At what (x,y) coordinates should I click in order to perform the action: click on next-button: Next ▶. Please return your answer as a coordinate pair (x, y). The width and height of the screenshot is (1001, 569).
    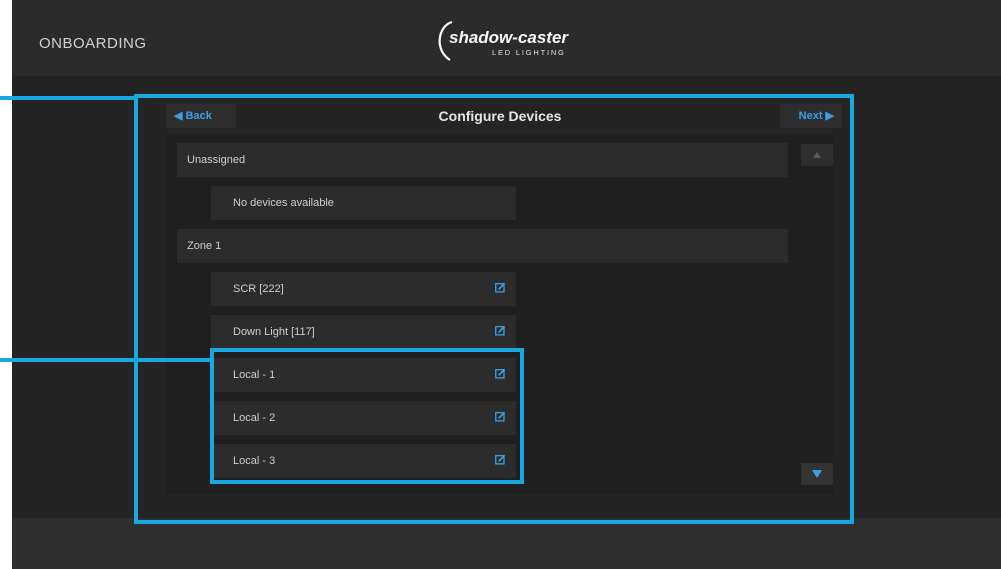
    Looking at the image, I should click on (811, 116).